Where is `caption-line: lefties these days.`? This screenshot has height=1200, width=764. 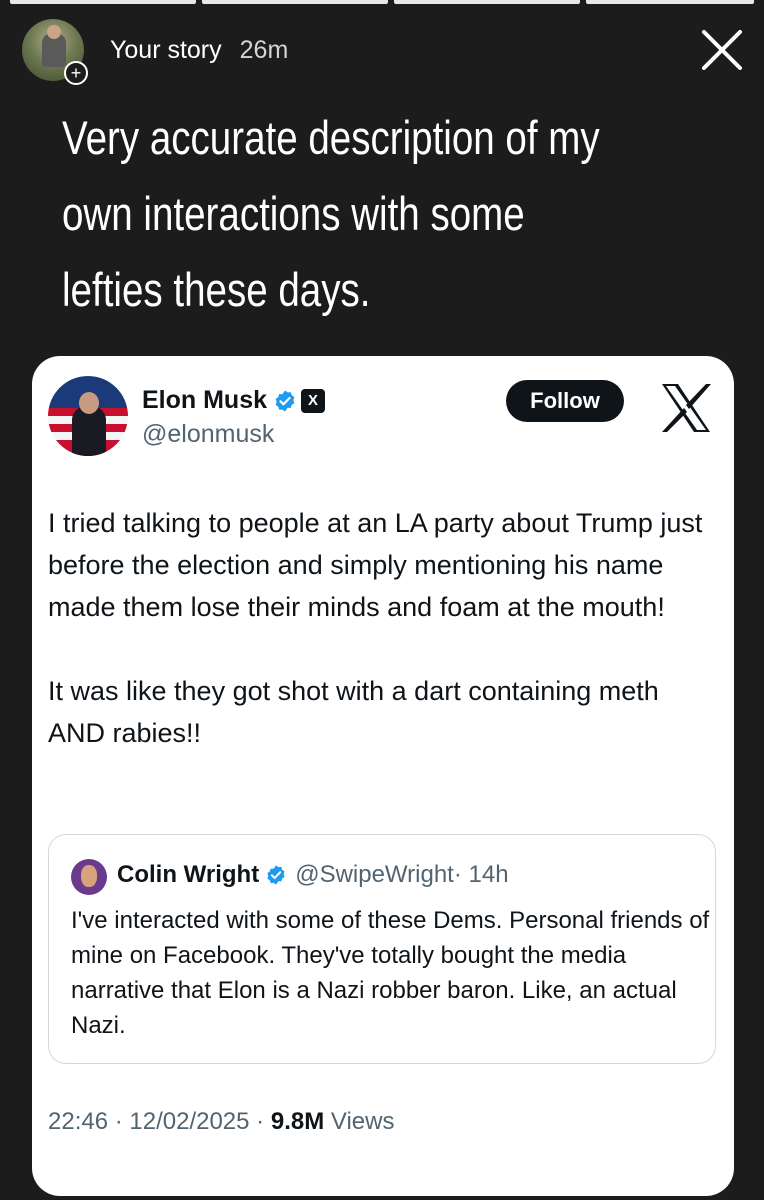 caption-line: lefties these days. is located at coordinates (216, 289).